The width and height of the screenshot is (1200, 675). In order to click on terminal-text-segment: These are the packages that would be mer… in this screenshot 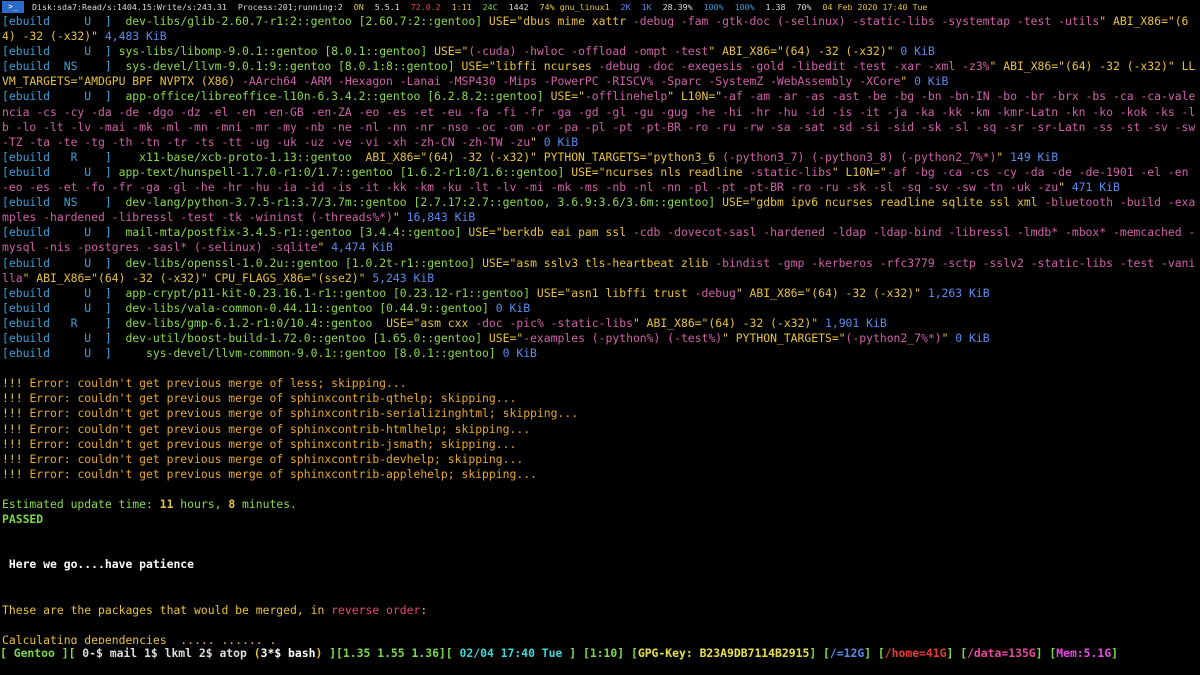, I will do `click(167, 609)`.